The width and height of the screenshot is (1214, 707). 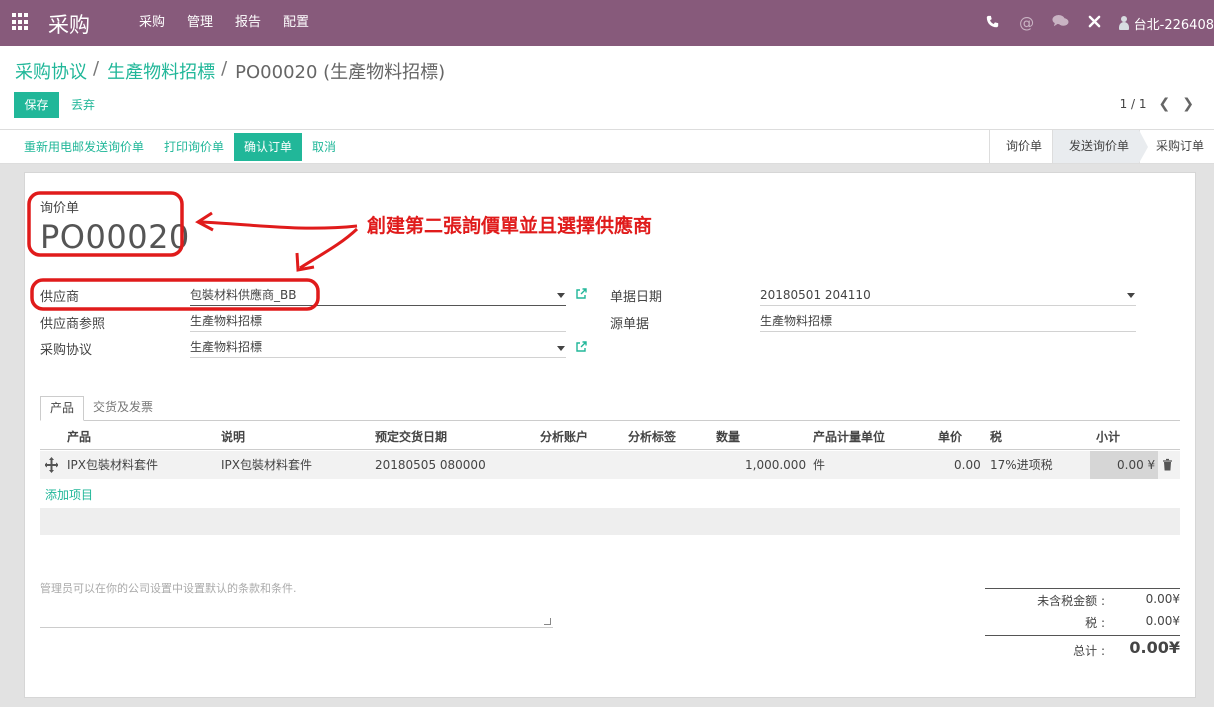 What do you see at coordinates (194, 147) in the screenshot?
I see `print-rfq-button: 打印询价单` at bounding box center [194, 147].